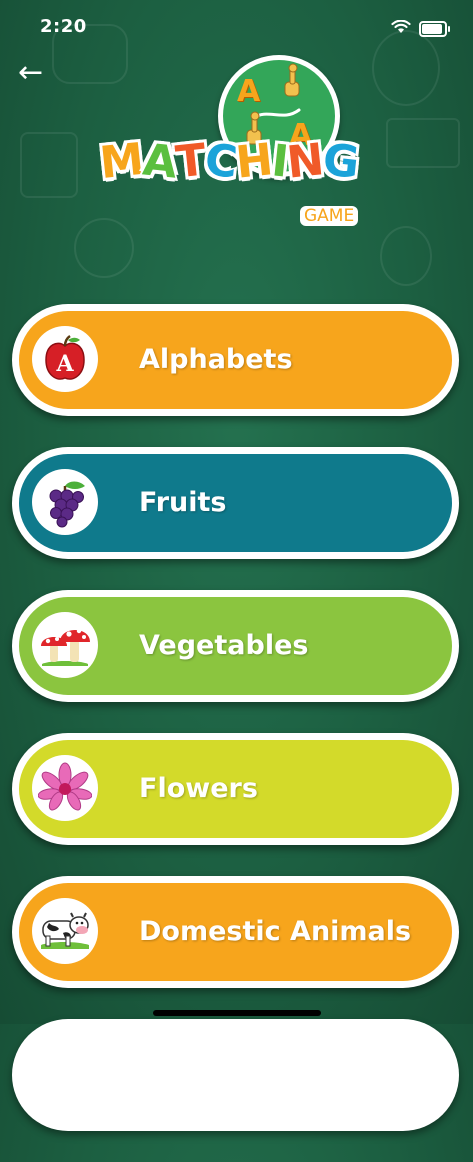  What do you see at coordinates (235, 1075) in the screenshot?
I see `menu-item-partial` at bounding box center [235, 1075].